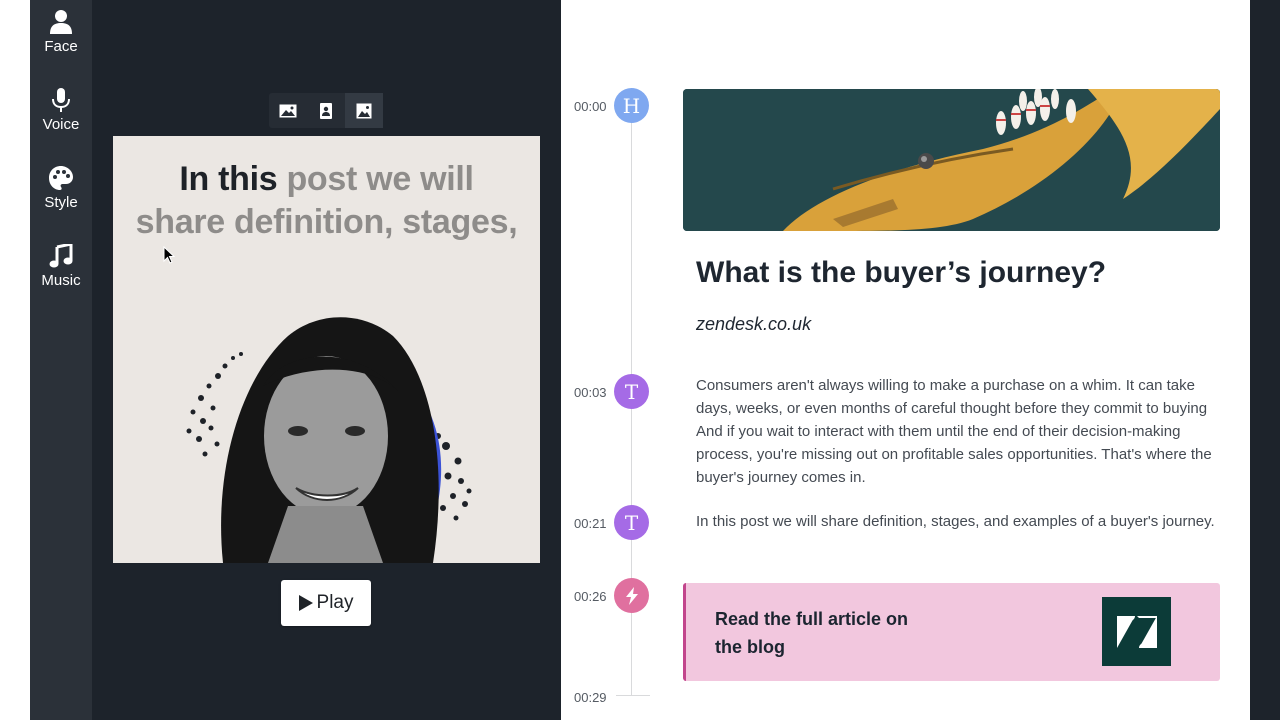 The height and width of the screenshot is (720, 1280). I want to click on sidebar-item-style: Style, so click(61, 188).